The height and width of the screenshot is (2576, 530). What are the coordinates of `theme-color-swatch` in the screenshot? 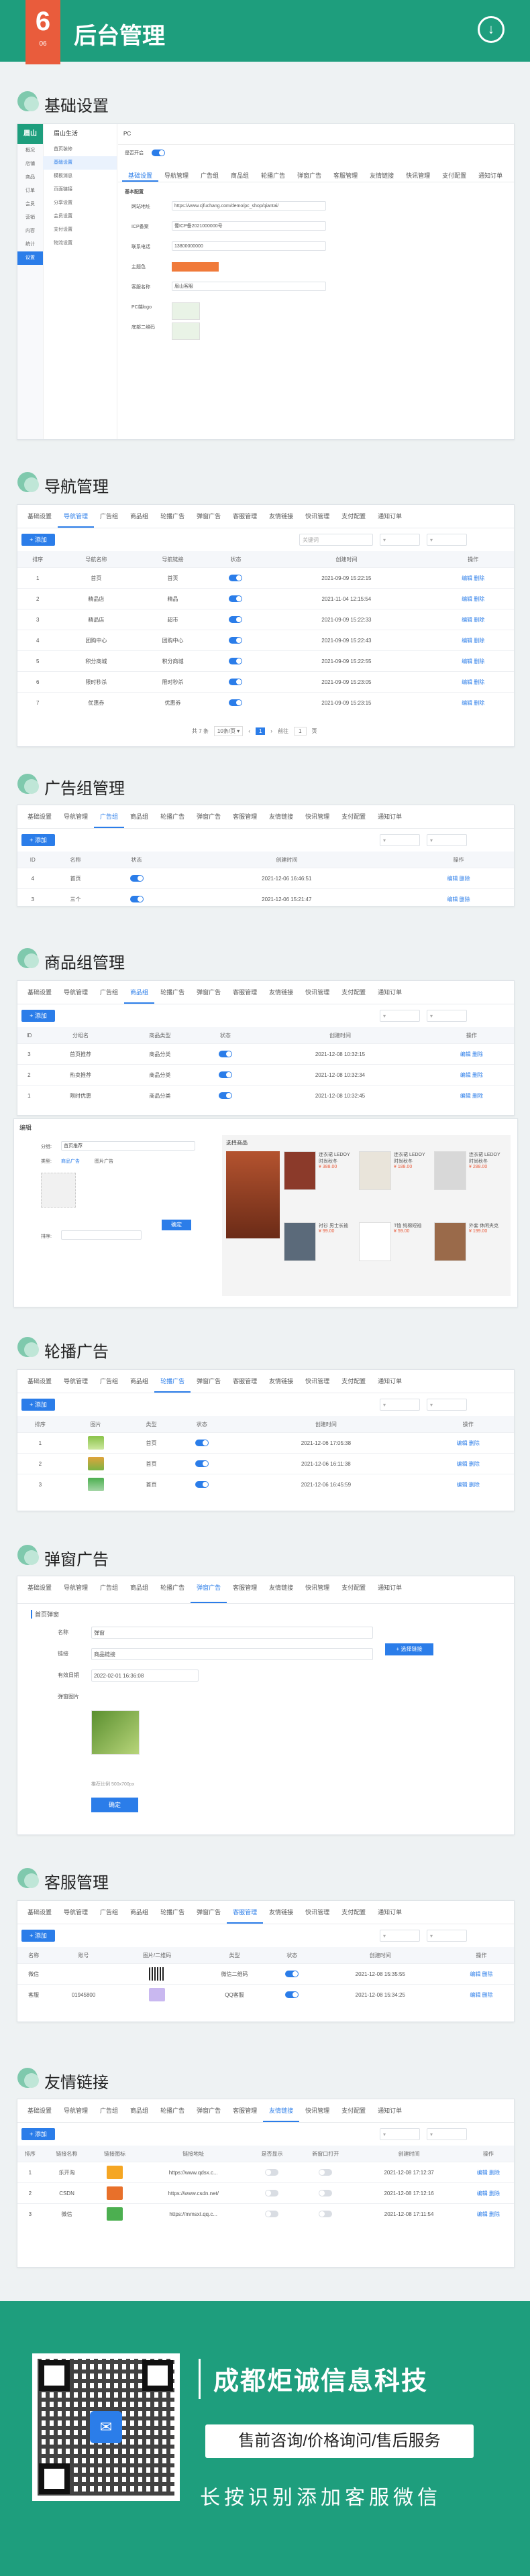 It's located at (195, 267).